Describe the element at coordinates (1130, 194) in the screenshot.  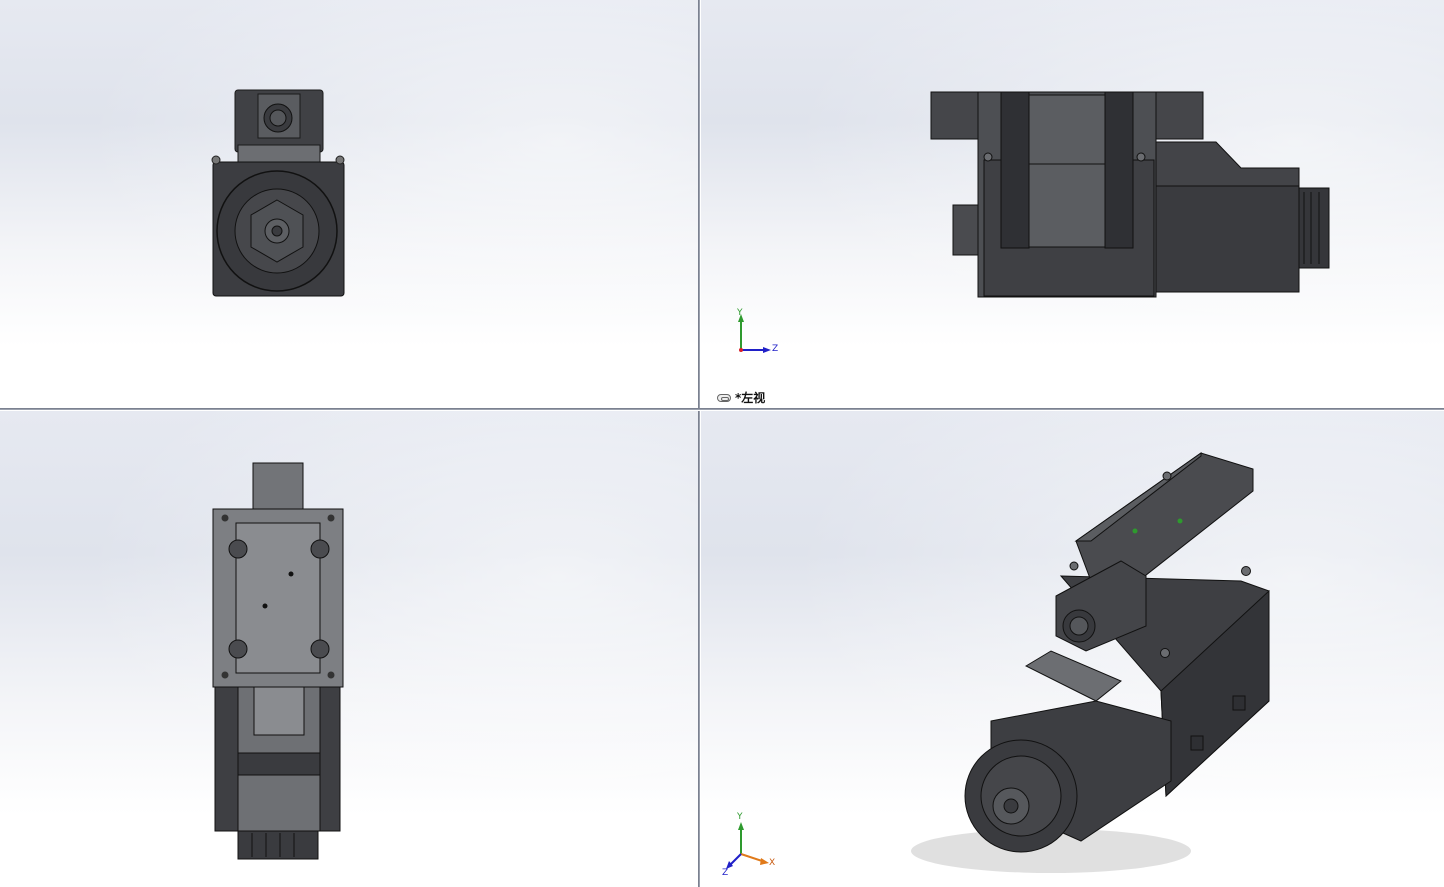
I see `left-view-model` at that location.